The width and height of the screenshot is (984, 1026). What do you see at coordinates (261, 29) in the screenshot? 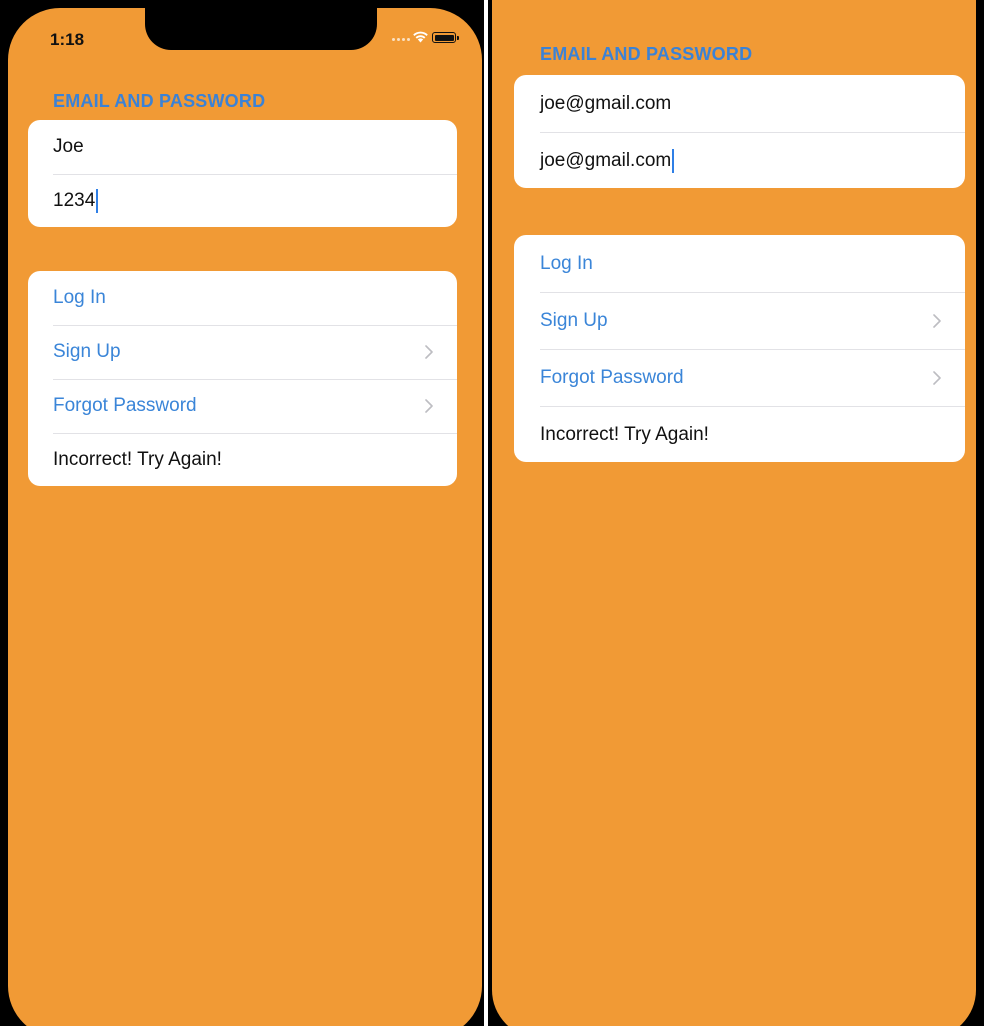
I see `notch` at bounding box center [261, 29].